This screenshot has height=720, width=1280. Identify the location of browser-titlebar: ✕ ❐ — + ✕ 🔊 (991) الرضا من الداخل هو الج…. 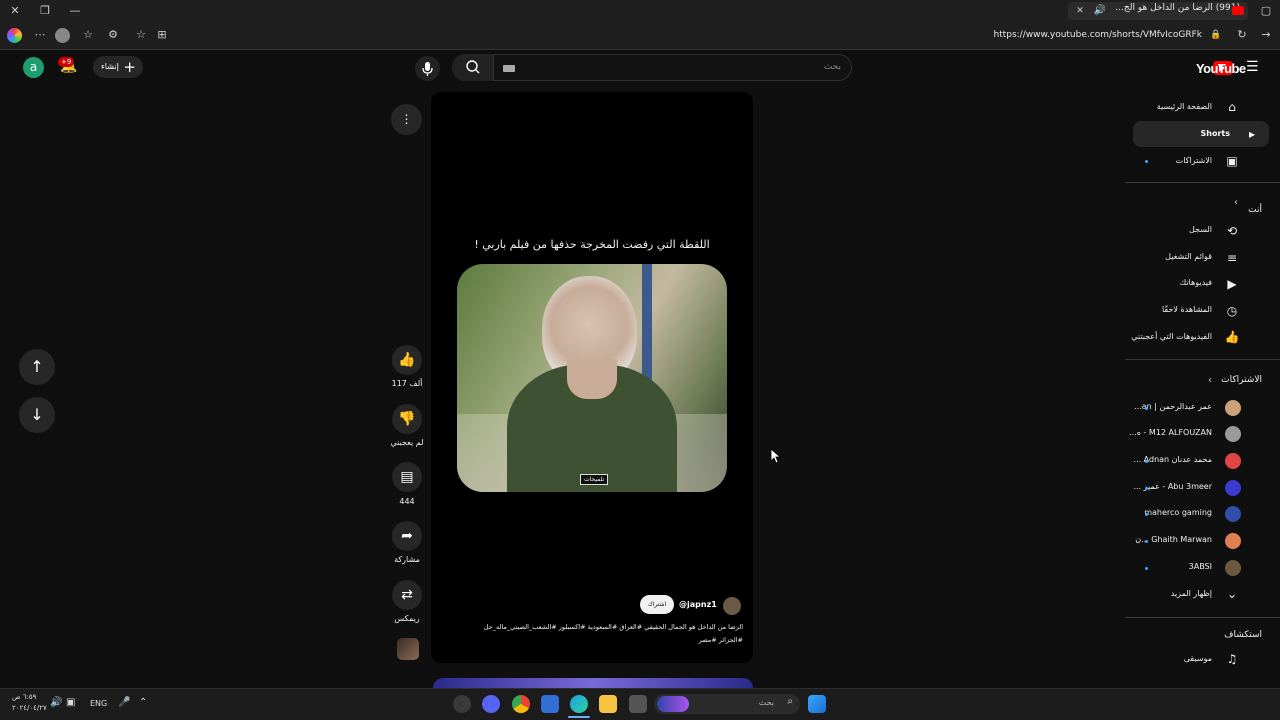
(640, 11).